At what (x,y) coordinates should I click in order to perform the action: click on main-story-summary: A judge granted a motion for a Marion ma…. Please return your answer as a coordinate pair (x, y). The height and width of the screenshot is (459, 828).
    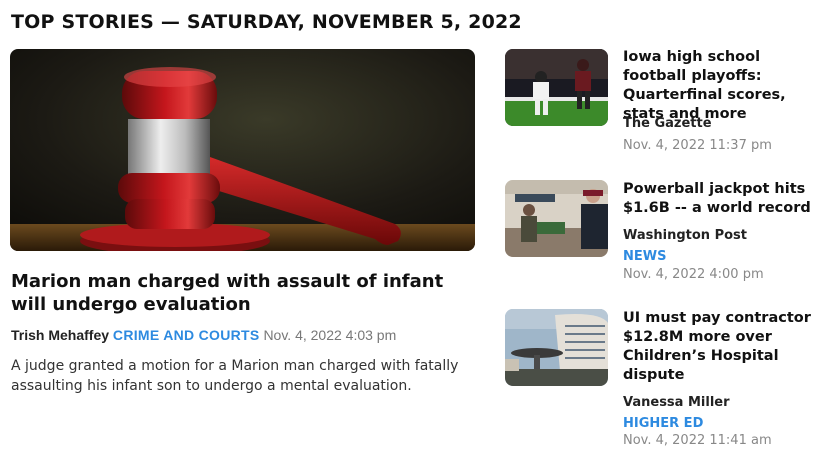
    Looking at the image, I should click on (235, 376).